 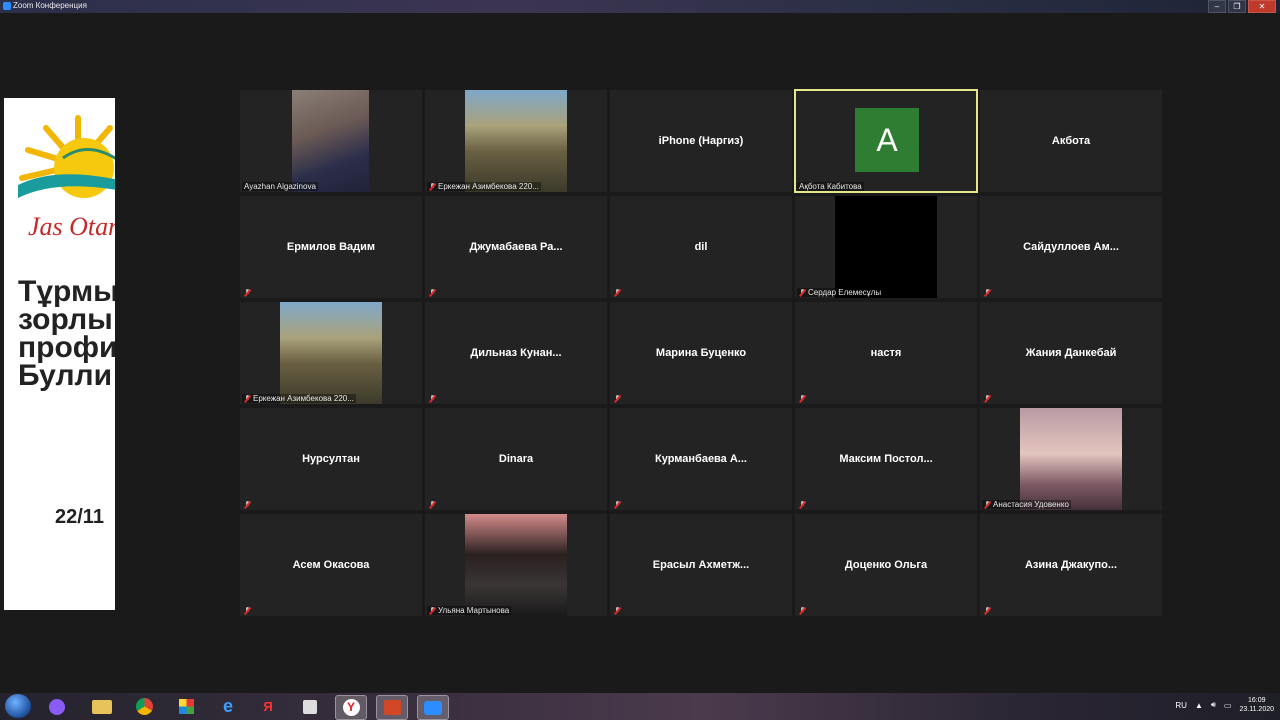 I want to click on participant-name: Асем Окасова, so click(x=331, y=565).